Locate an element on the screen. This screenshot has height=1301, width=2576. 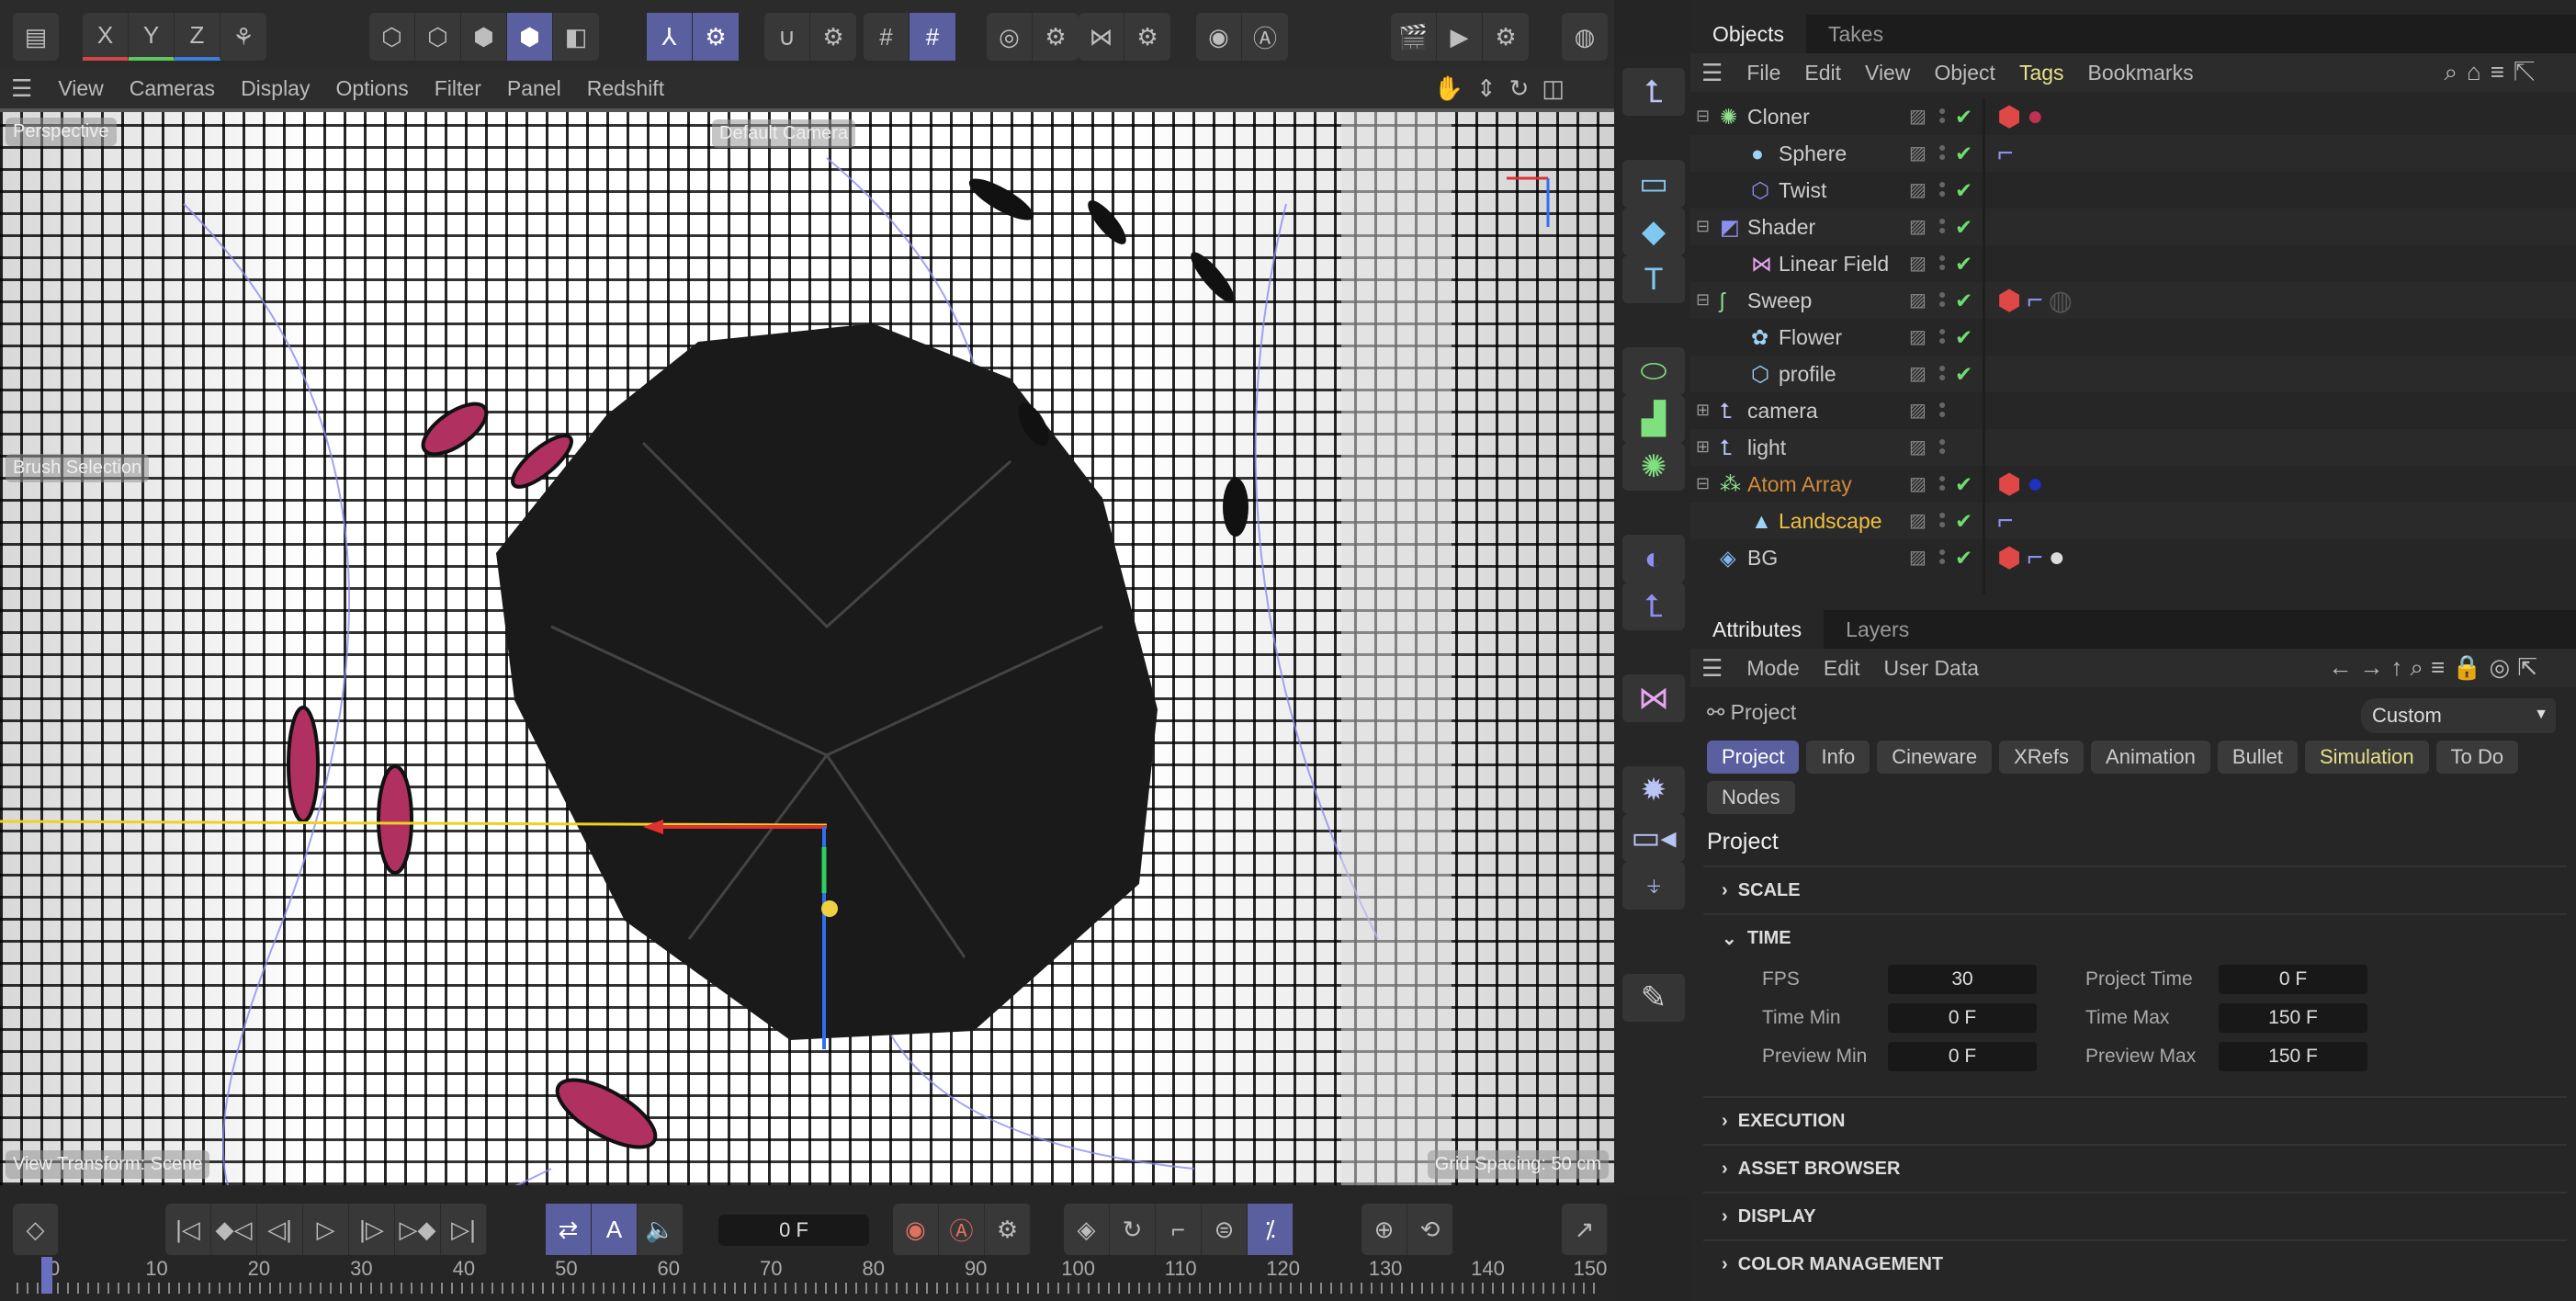
menu-mode: Mode is located at coordinates (1773, 668).